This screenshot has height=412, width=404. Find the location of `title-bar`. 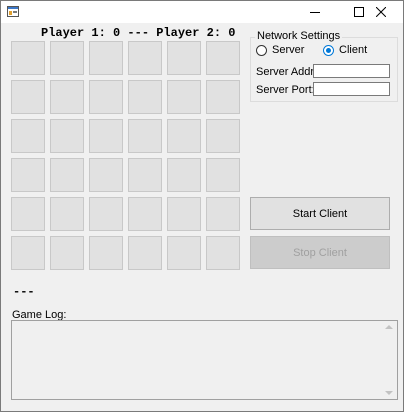

title-bar is located at coordinates (202, 12).